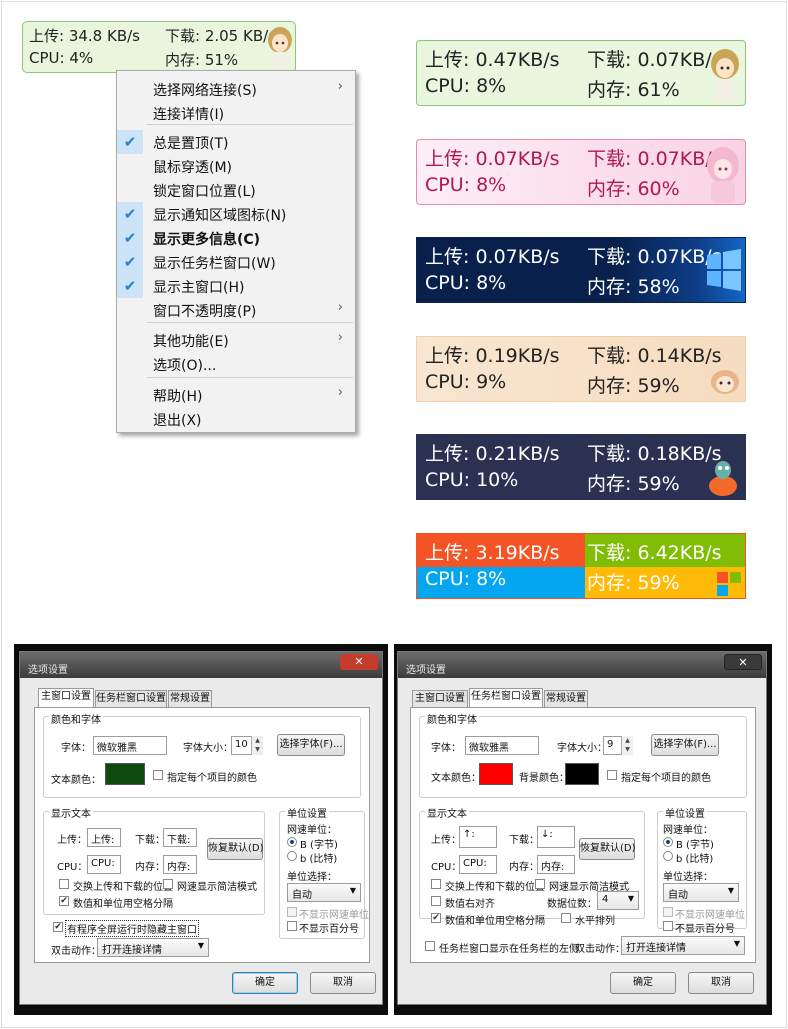 The width and height of the screenshot is (788, 1029). What do you see at coordinates (695, 845) in the screenshot?
I see `unit-byte-label: B (字节)` at bounding box center [695, 845].